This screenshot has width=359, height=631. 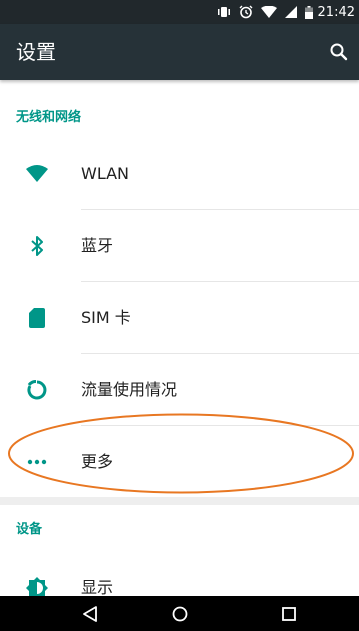 I want to click on settings-item-label: SIM 卡, so click(x=106, y=317).